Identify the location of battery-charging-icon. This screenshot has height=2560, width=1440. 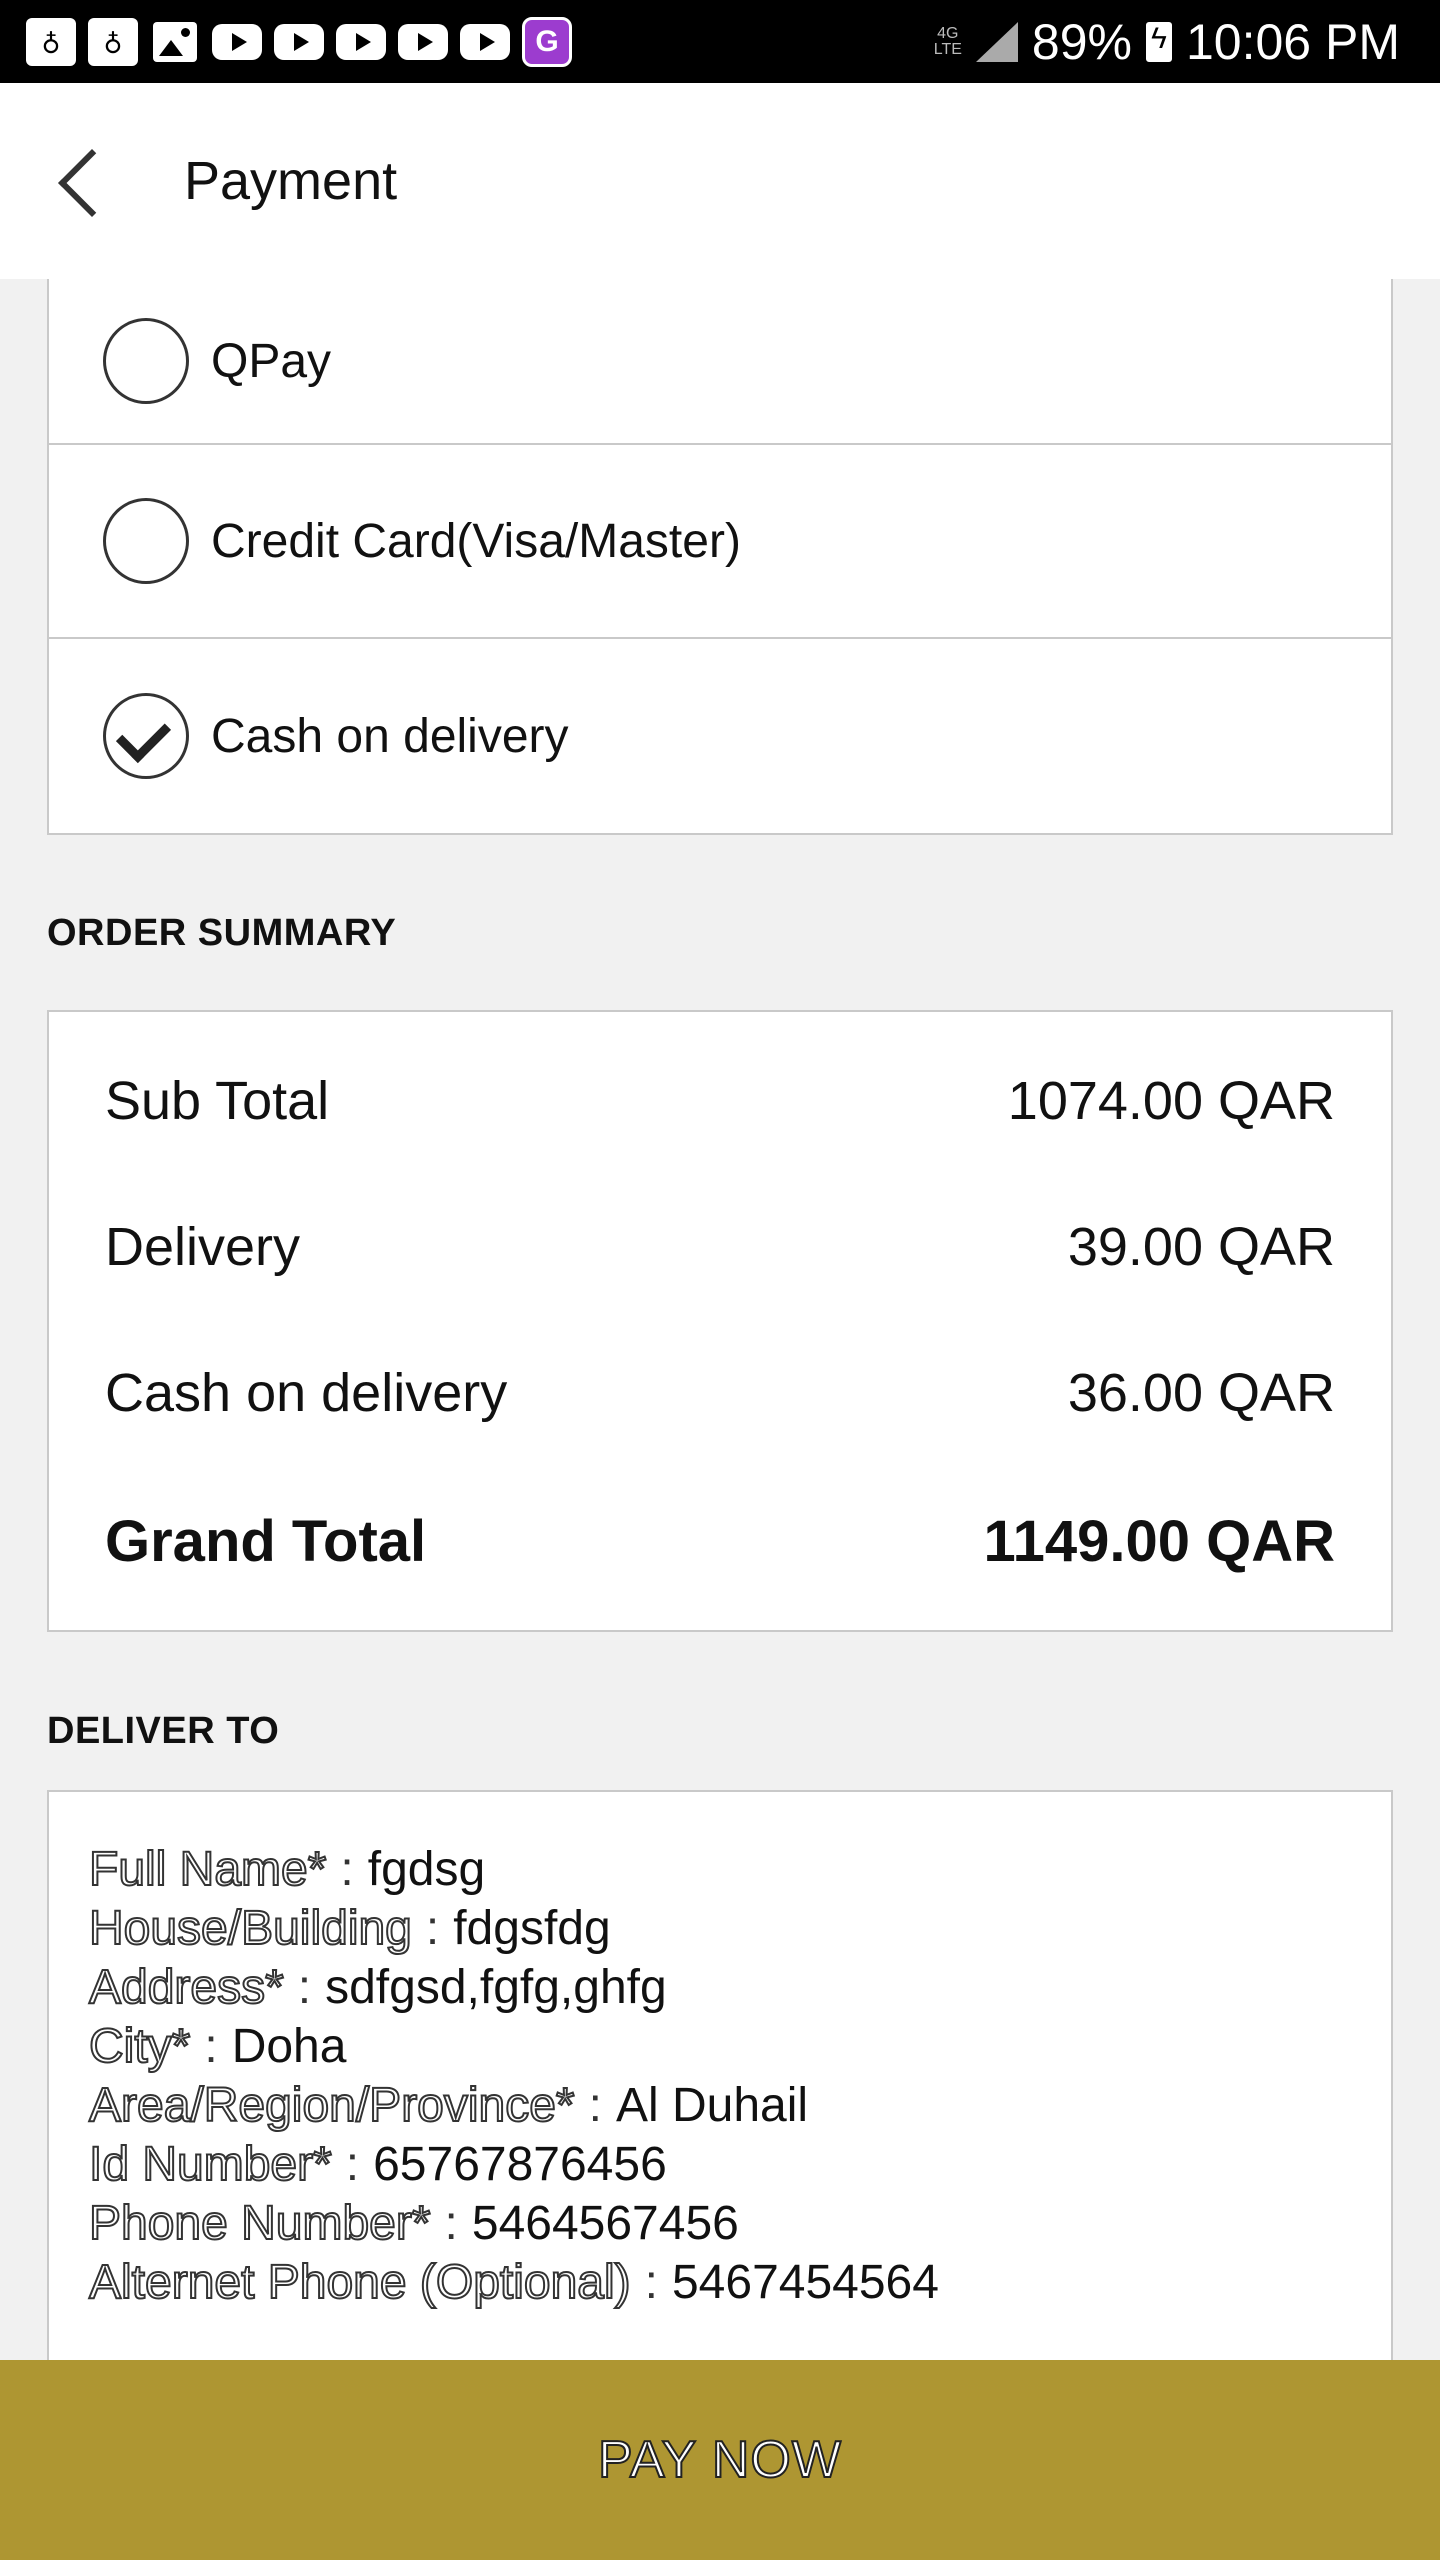
(1158, 41).